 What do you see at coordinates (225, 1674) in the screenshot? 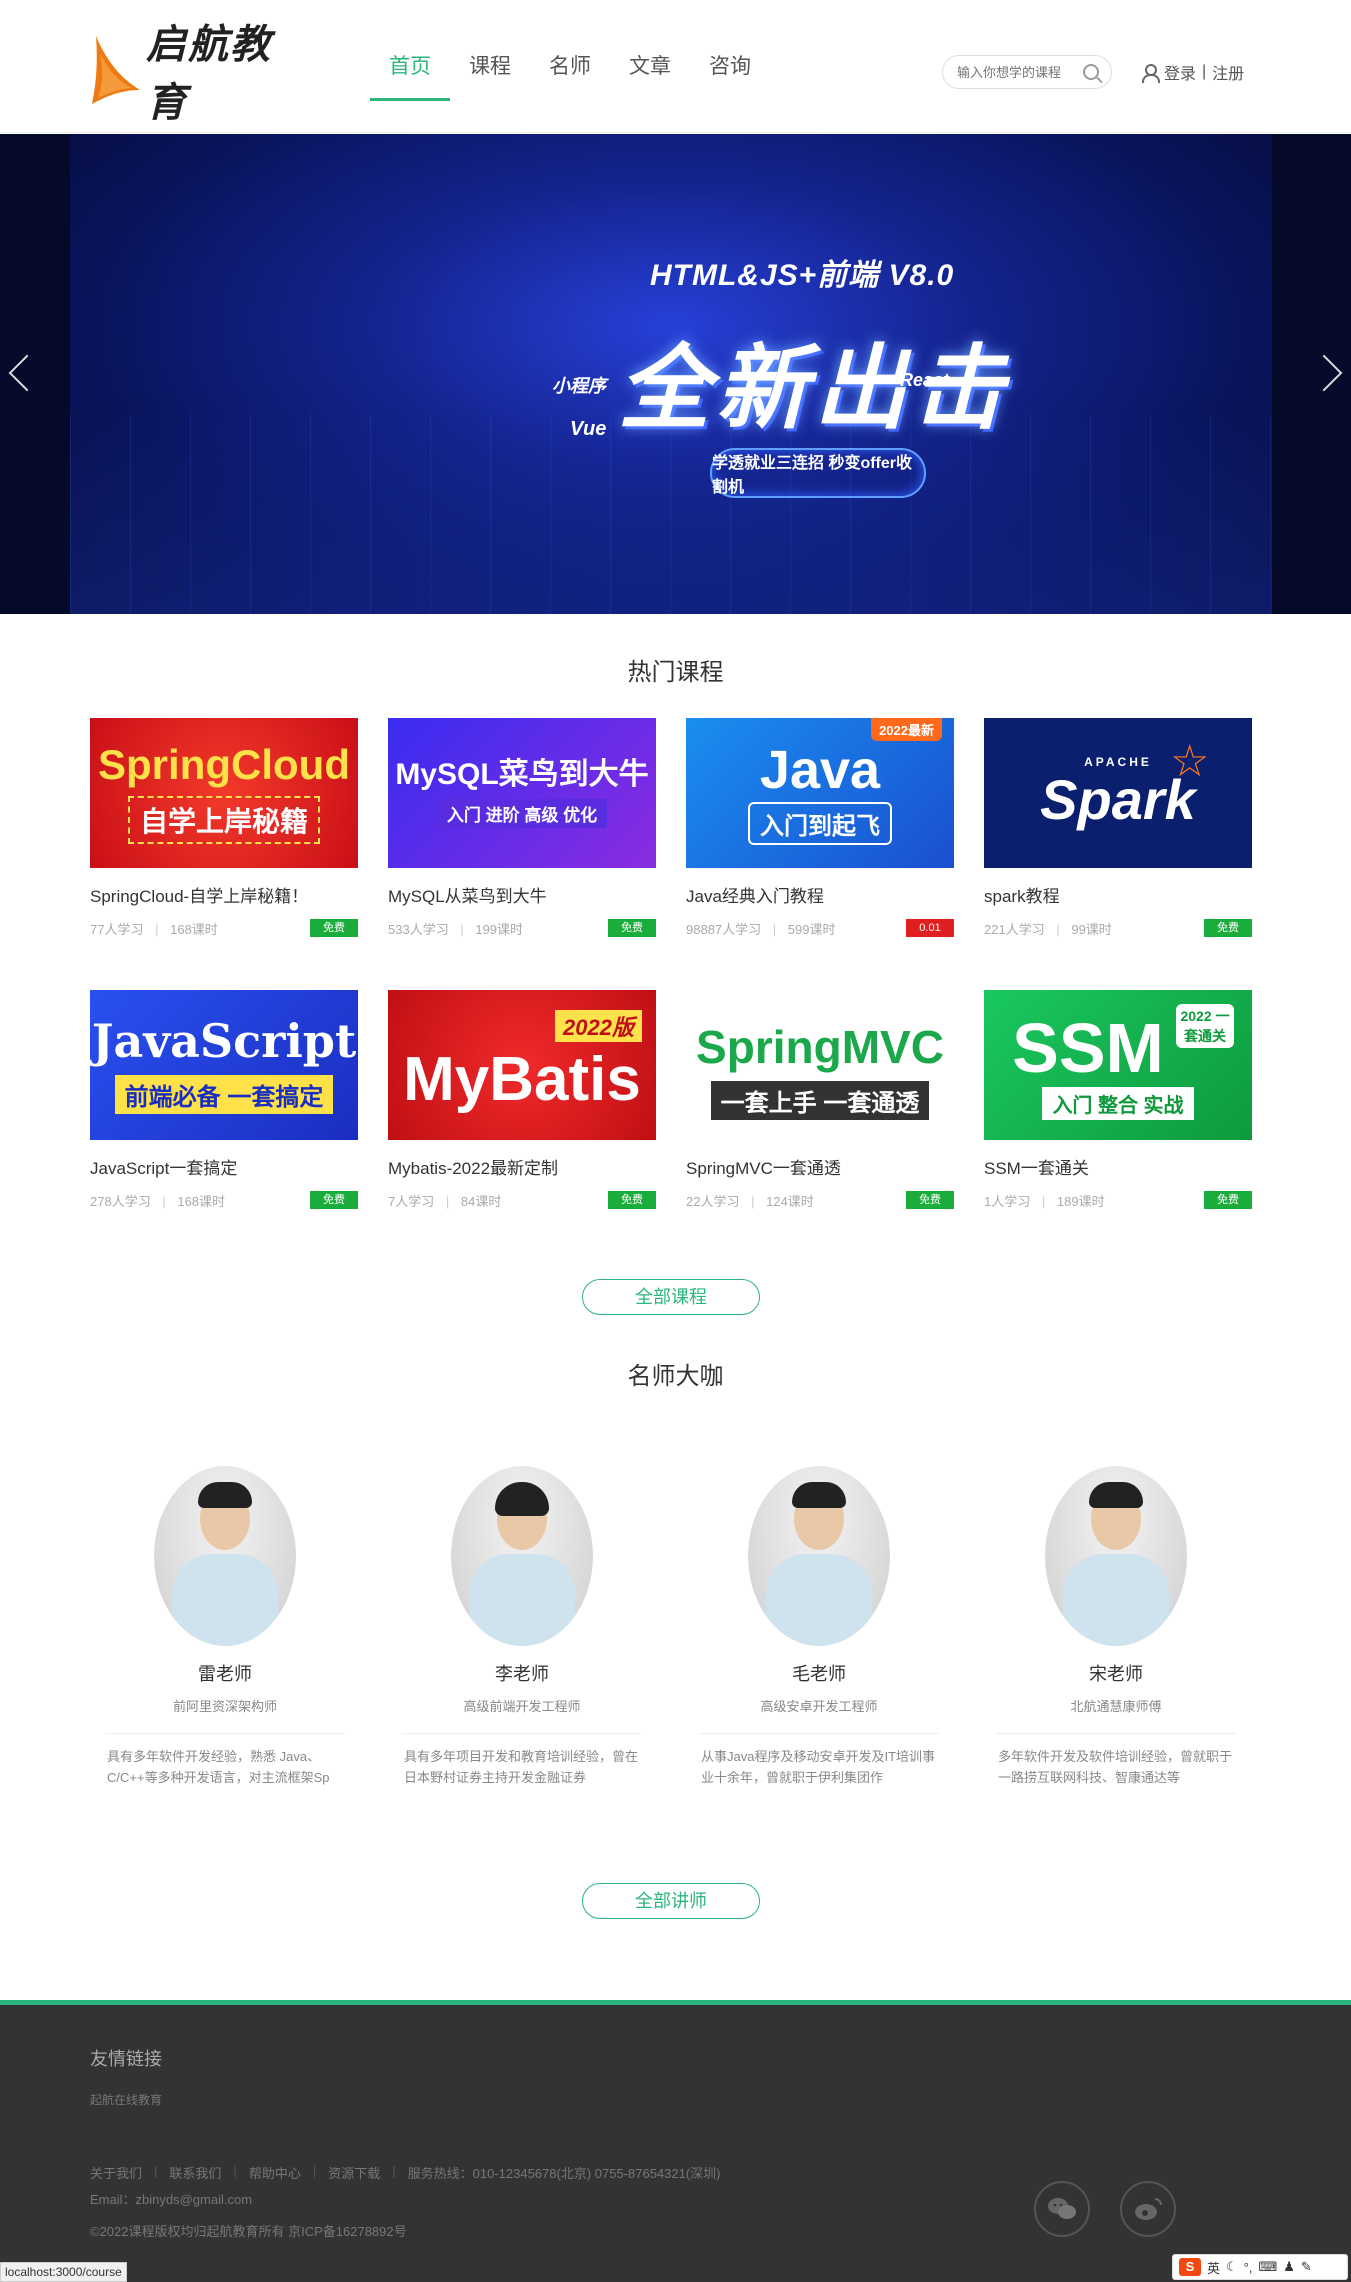
I see `teacher-name: 雷老师` at bounding box center [225, 1674].